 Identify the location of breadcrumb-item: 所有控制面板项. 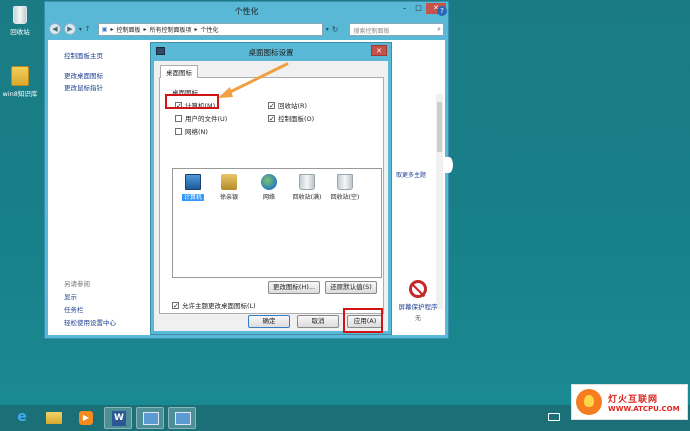
(170, 29).